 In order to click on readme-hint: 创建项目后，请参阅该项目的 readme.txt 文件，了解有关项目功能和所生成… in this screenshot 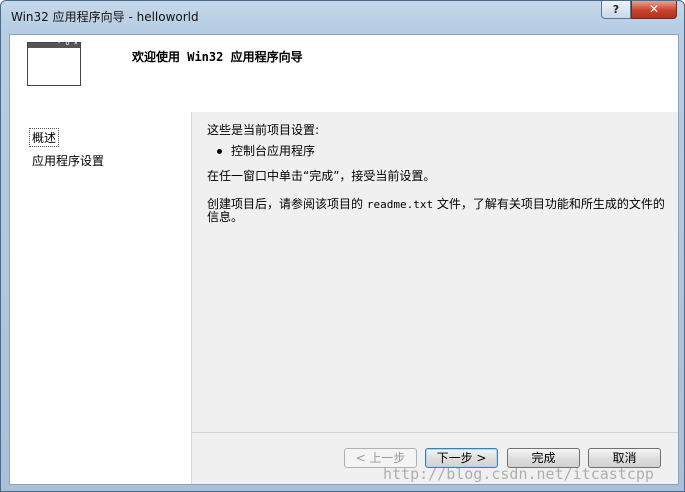, I will do `click(436, 210)`.